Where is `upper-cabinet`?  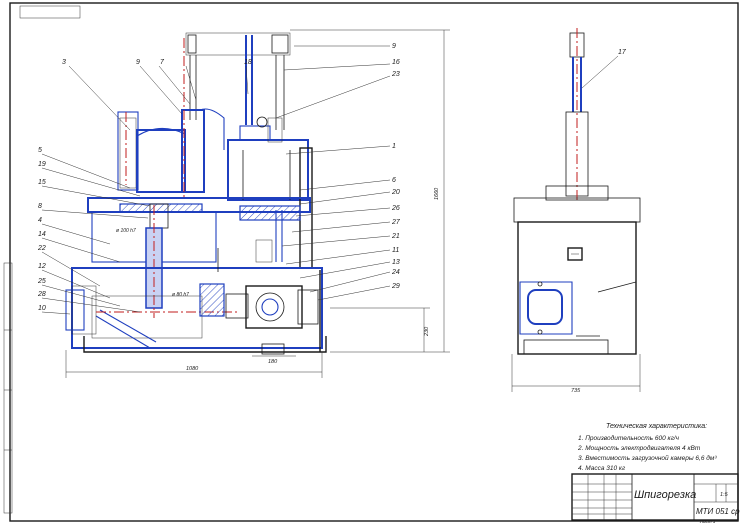
upper-cabinet is located at coordinates (268, 170).